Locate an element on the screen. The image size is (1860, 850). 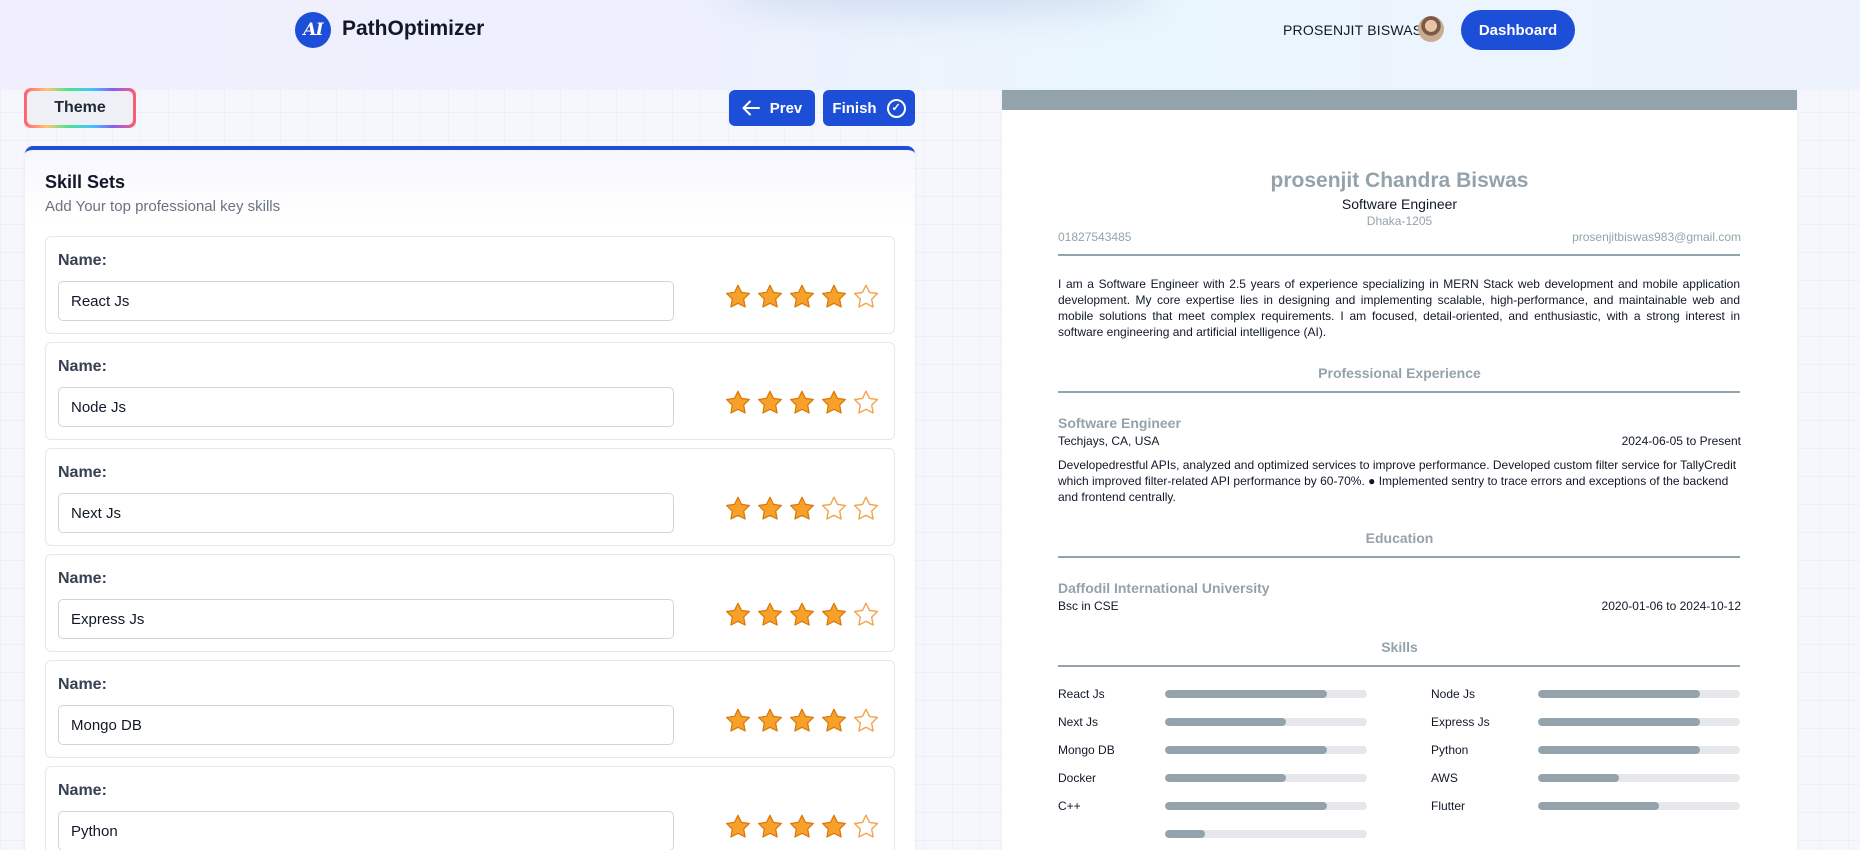
user-name: PROSENJIT BISWAS is located at coordinates (1353, 30).